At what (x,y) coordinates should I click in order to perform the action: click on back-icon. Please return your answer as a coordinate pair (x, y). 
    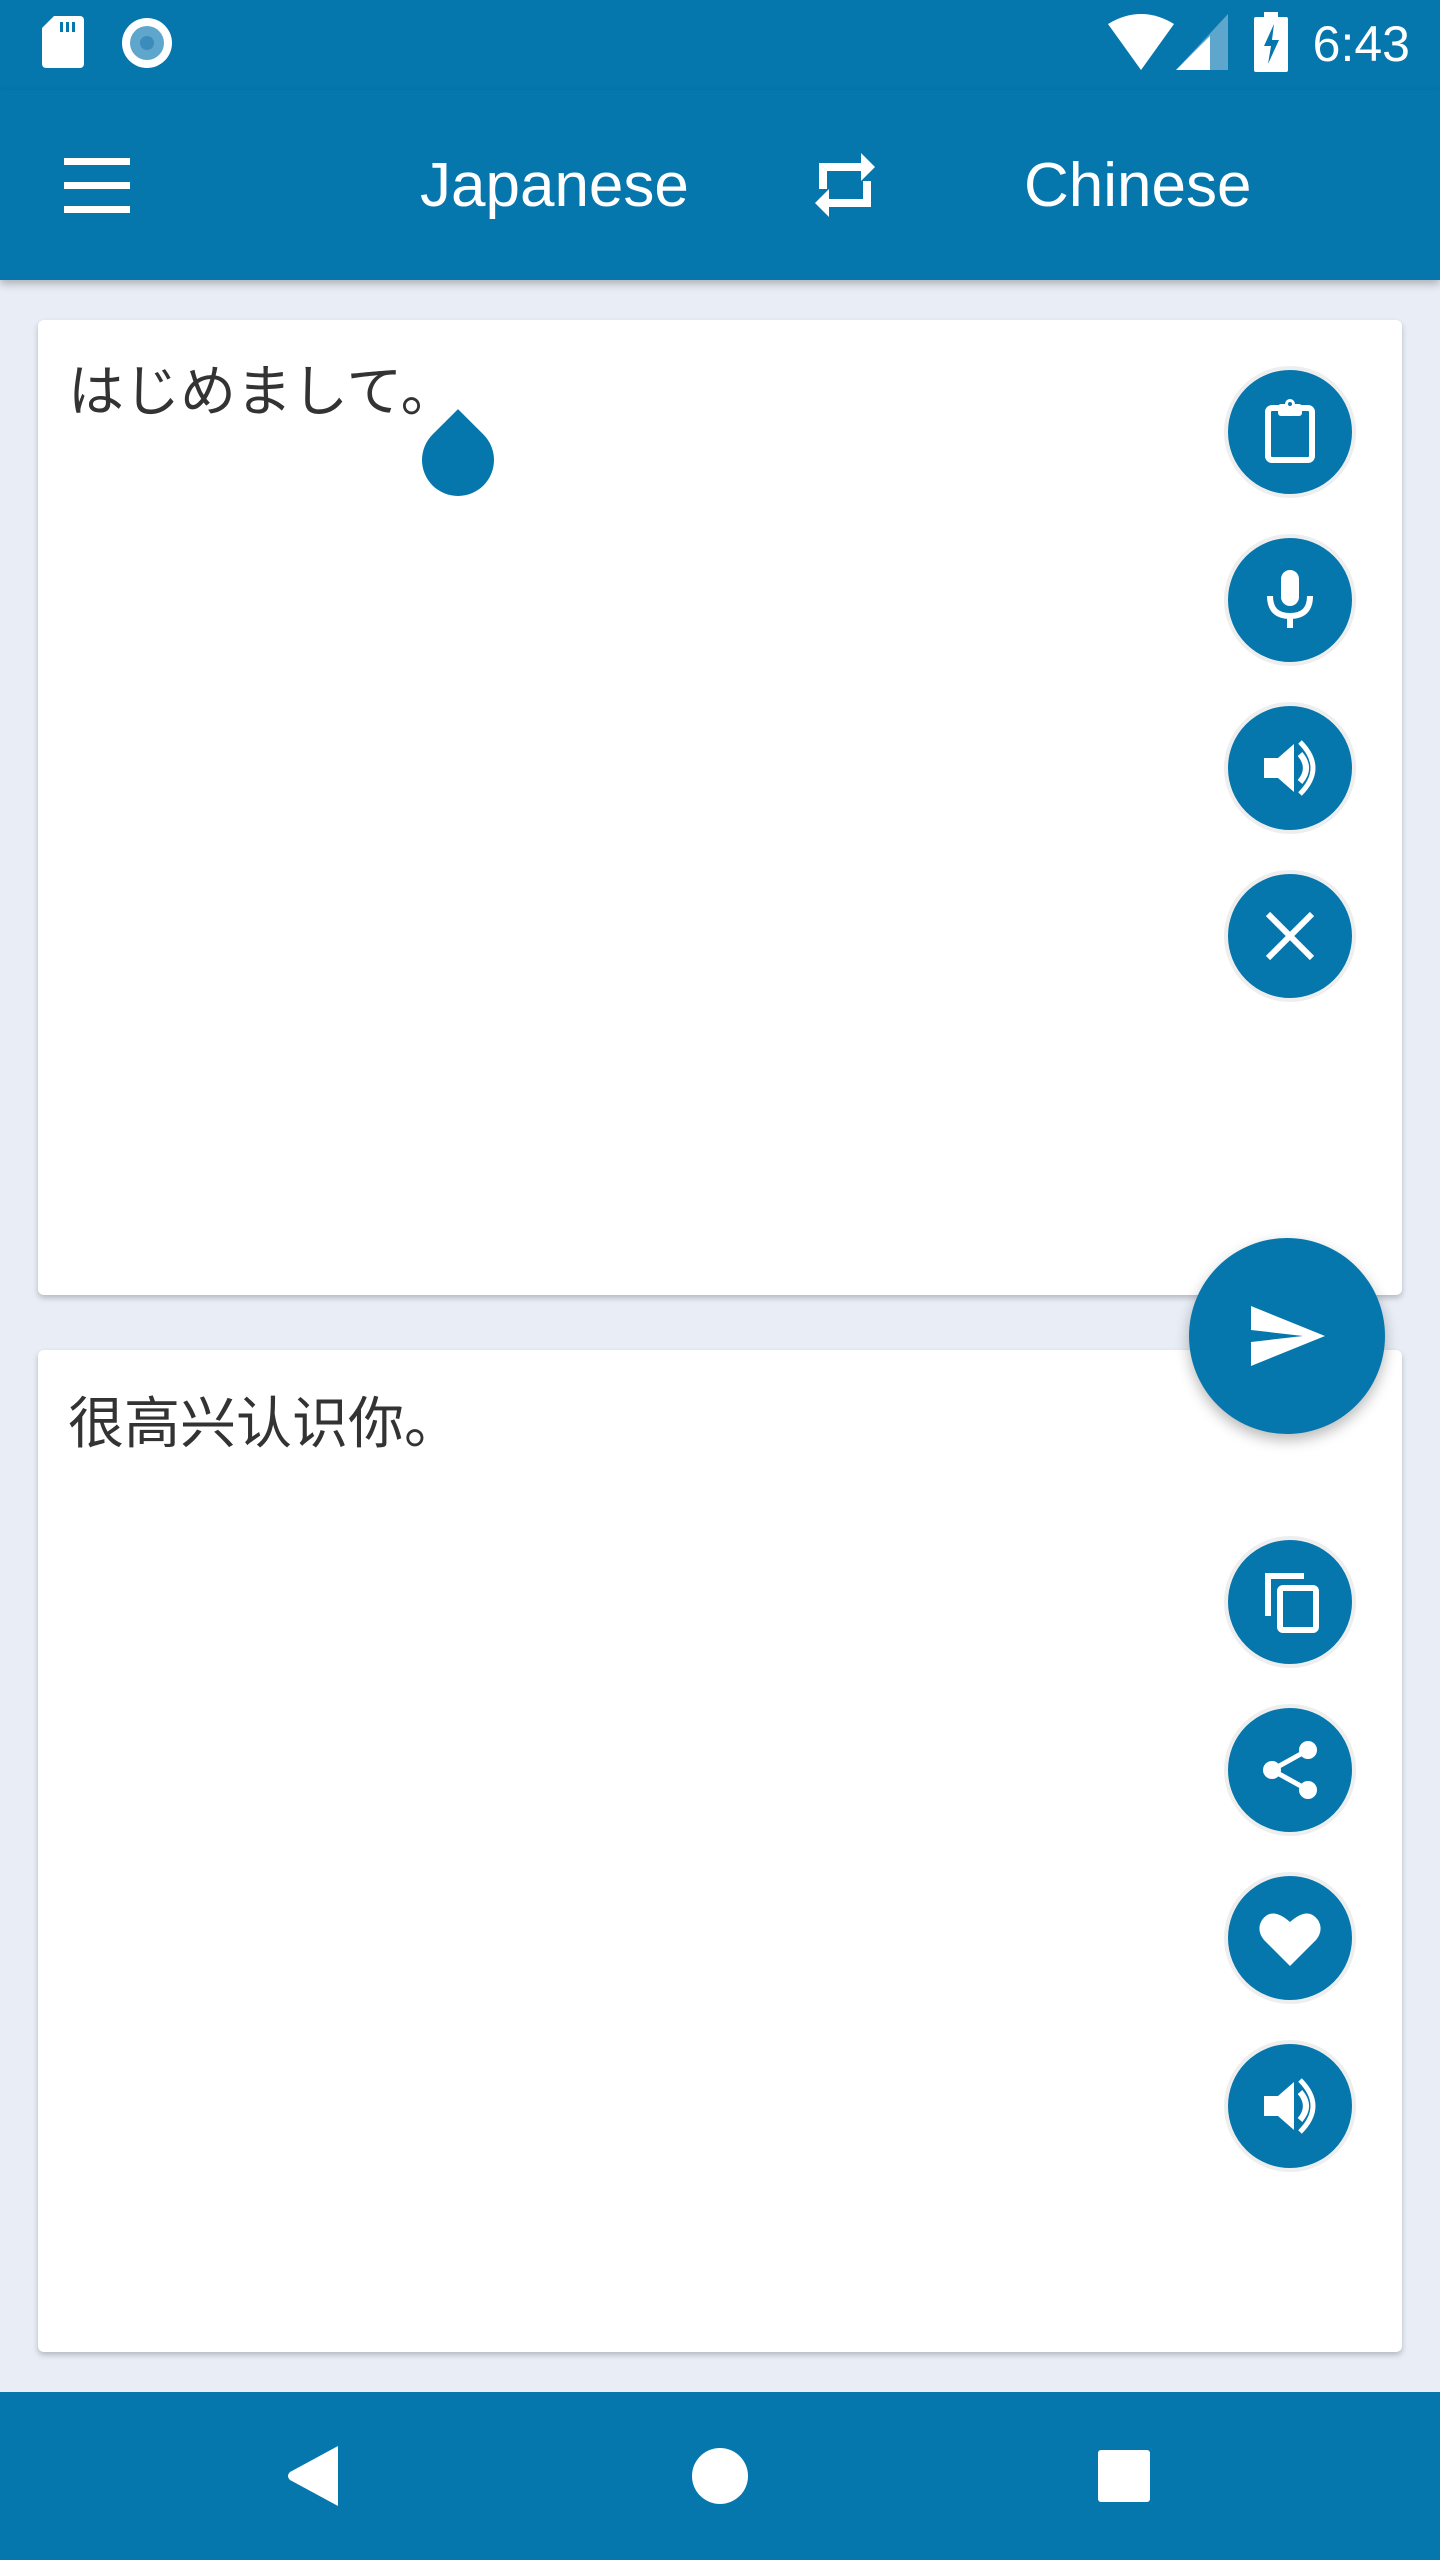
    Looking at the image, I should click on (313, 2476).